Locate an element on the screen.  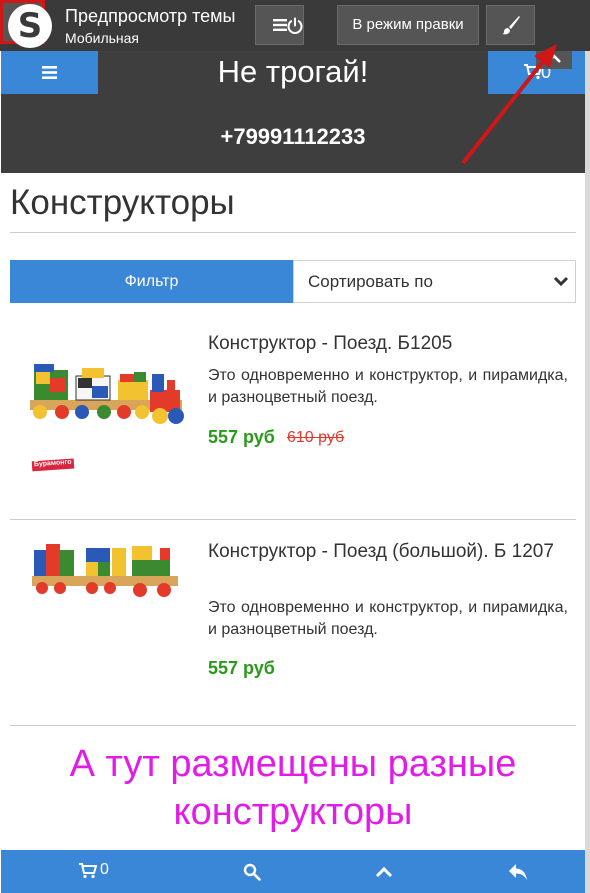
sort-select-label: Сортировать по is located at coordinates (370, 281).